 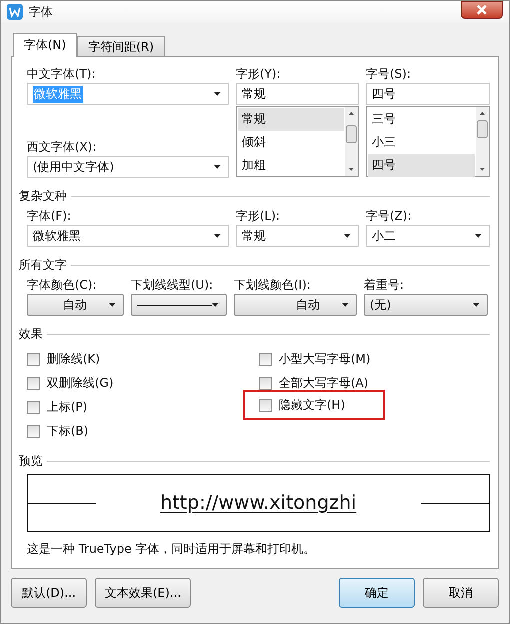 What do you see at coordinates (121, 46) in the screenshot?
I see `tab: 字符间距(R)` at bounding box center [121, 46].